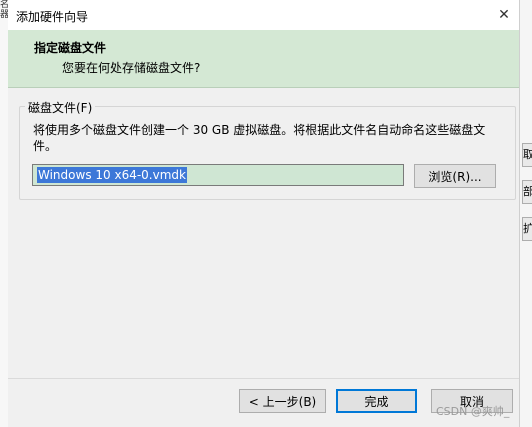 This screenshot has width=532, height=427. Describe the element at coordinates (112, 175) in the screenshot. I see `disk-file-name-value: Windows 10 x64-0.vmdk` at that location.